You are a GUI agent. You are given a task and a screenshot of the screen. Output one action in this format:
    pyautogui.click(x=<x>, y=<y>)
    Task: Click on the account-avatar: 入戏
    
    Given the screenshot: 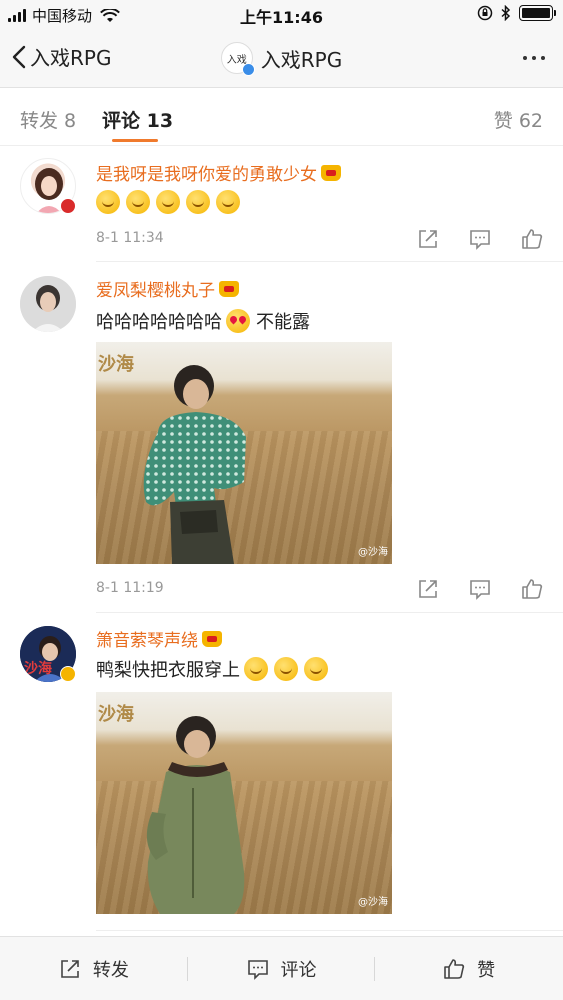 What is the action you would take?
    pyautogui.click(x=237, y=59)
    